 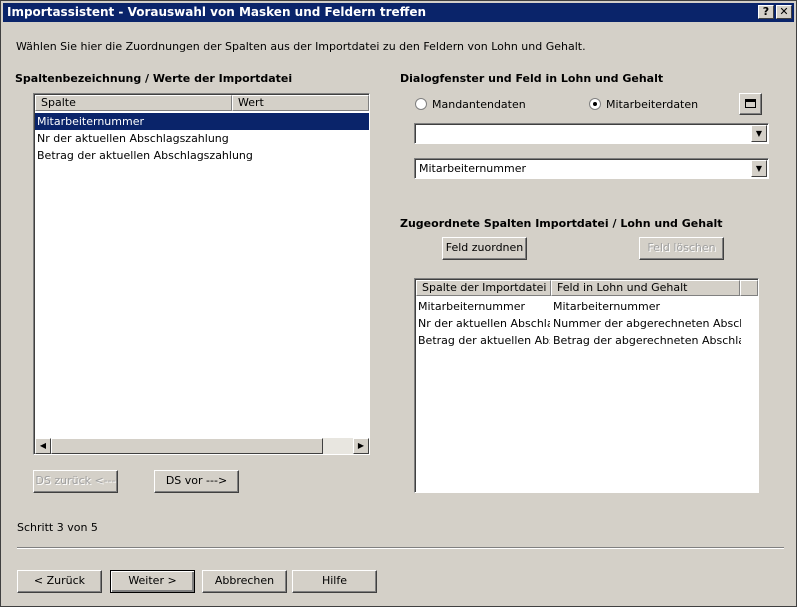 What do you see at coordinates (646, 306) in the screenshot?
I see `table-cell-lohn: Mitarbeiternummer` at bounding box center [646, 306].